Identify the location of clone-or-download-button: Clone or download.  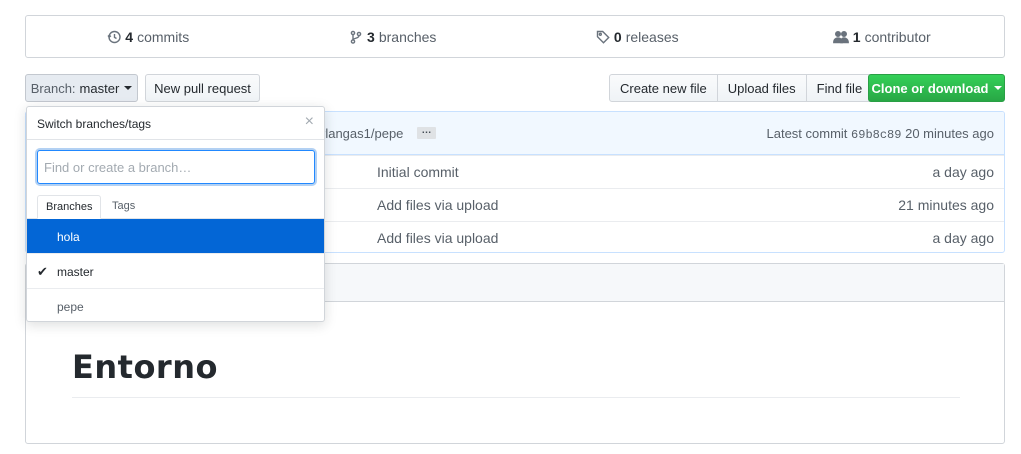
(936, 88).